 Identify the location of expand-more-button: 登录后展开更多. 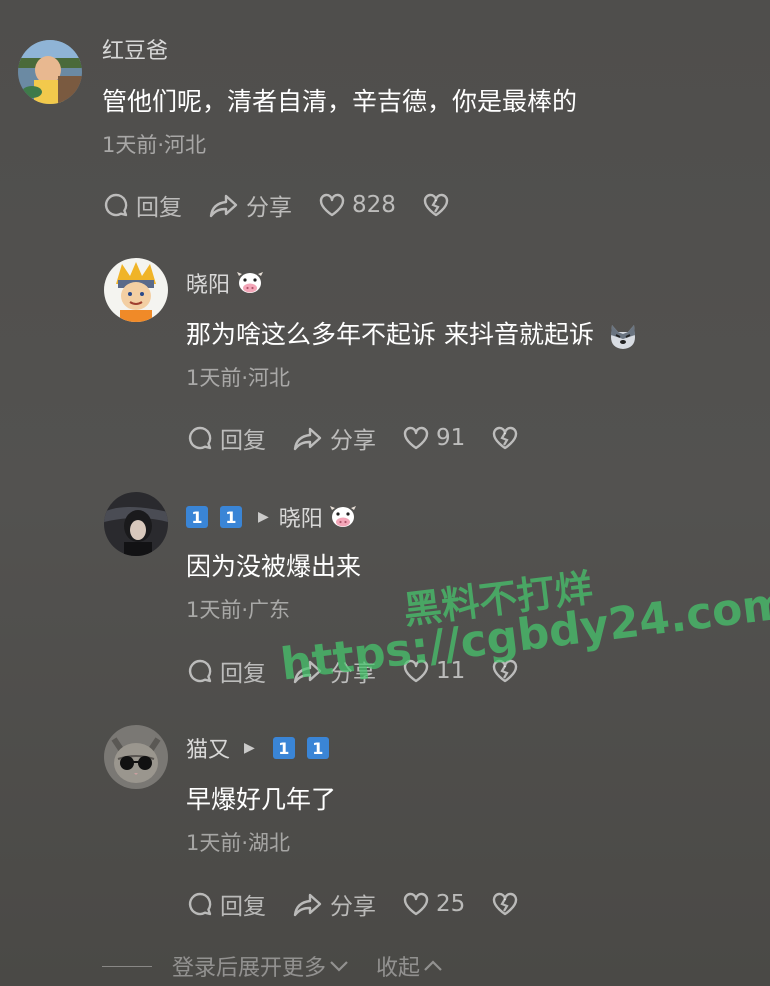
(261, 966).